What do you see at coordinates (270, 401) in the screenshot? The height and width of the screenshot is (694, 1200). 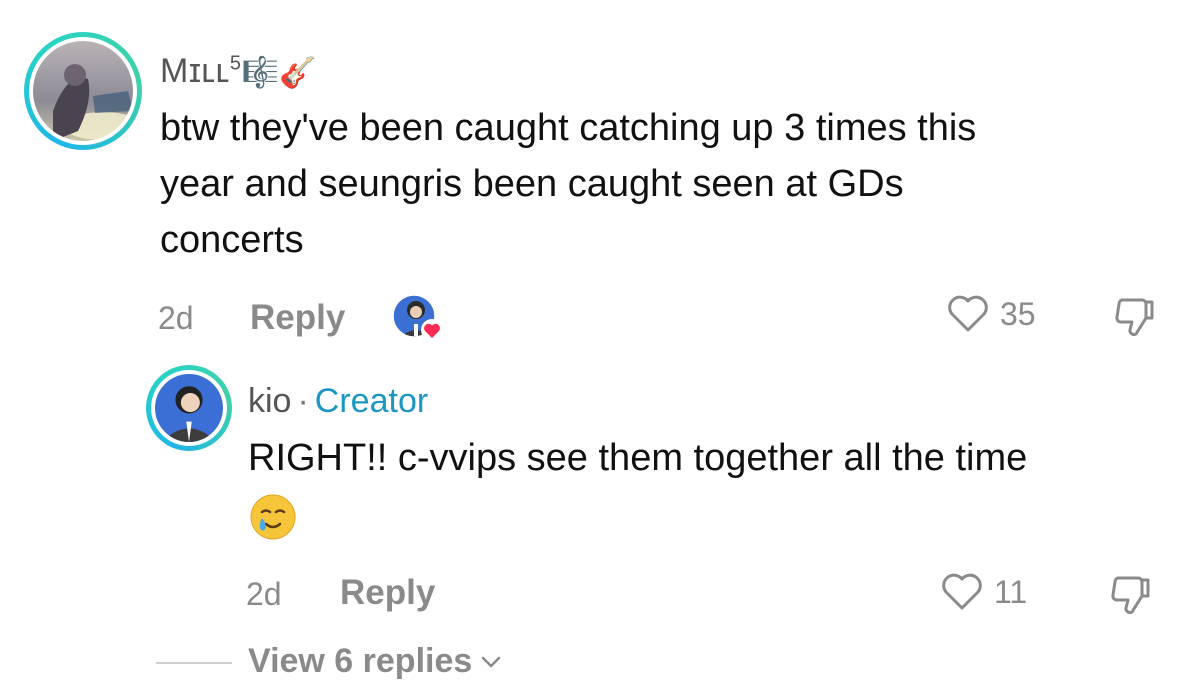 I see `reply-username-text: kio` at bounding box center [270, 401].